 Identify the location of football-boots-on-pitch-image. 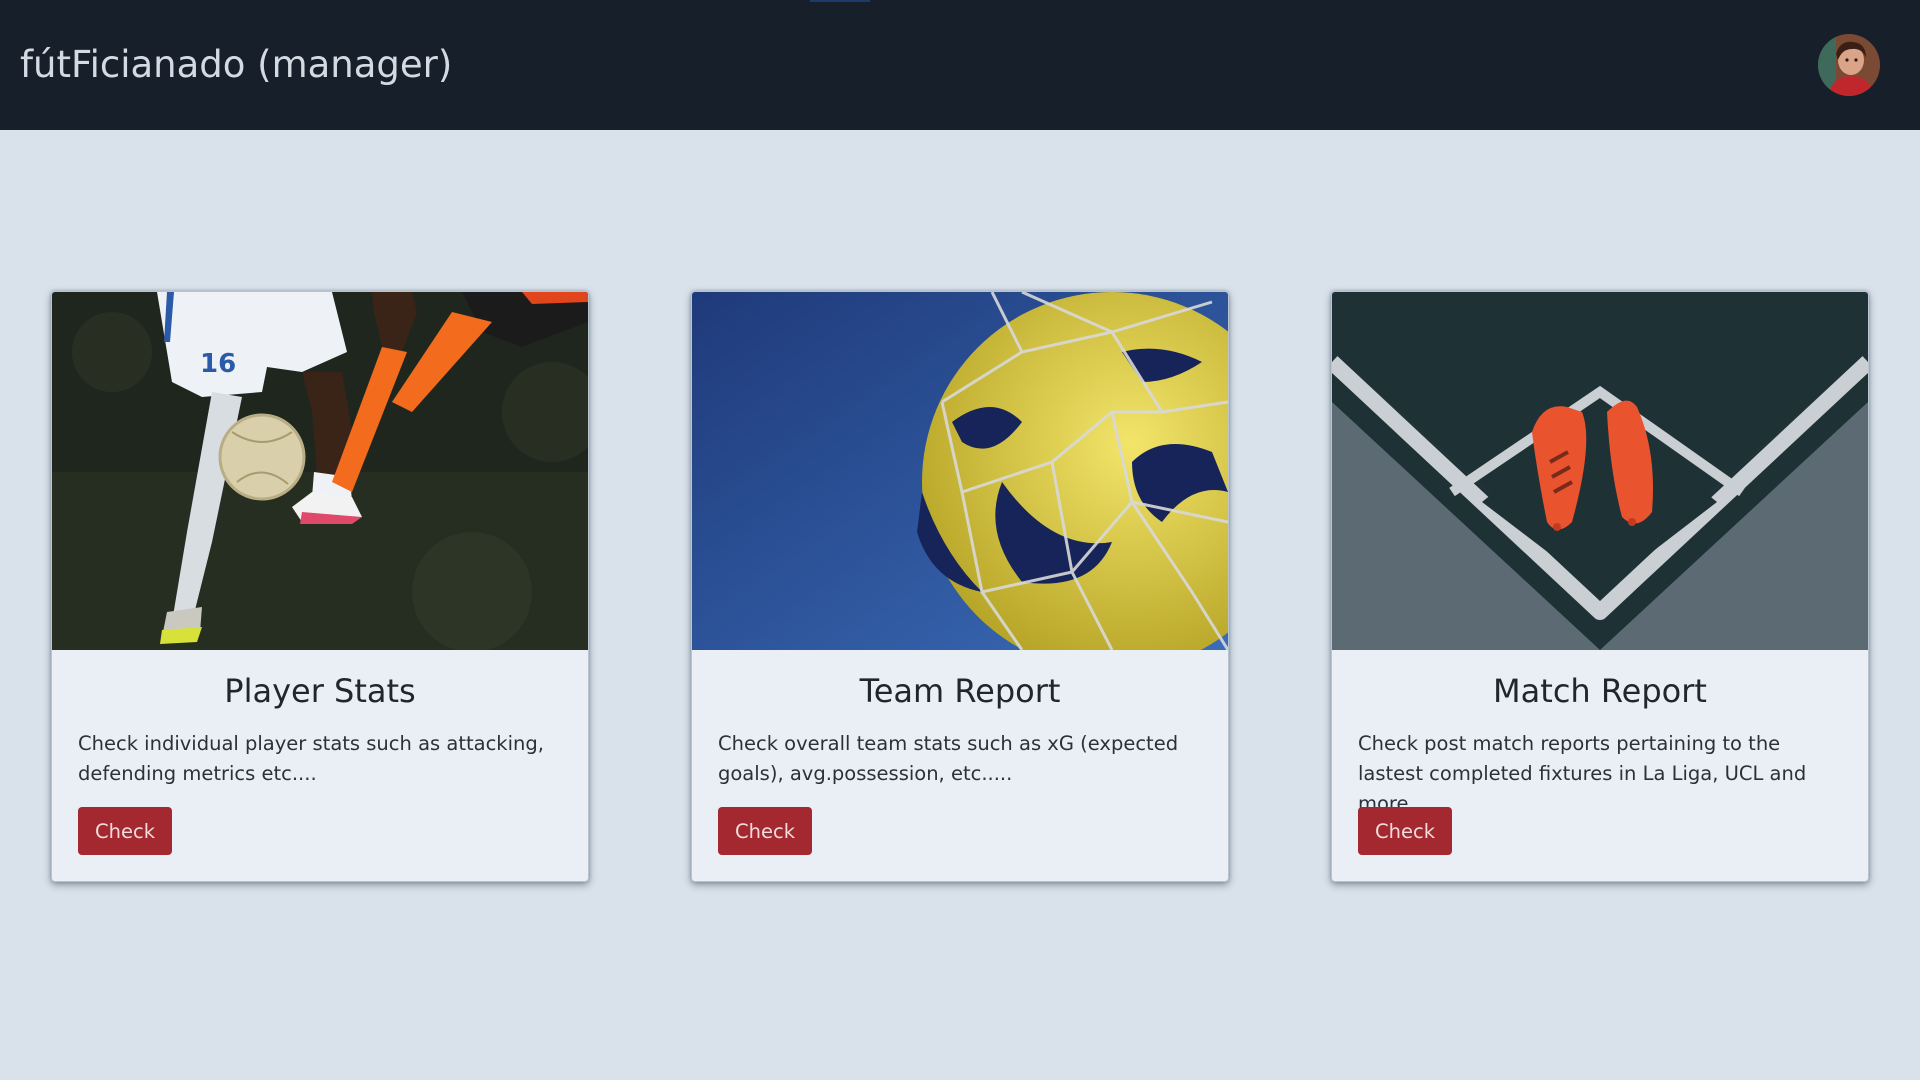
(1600, 471).